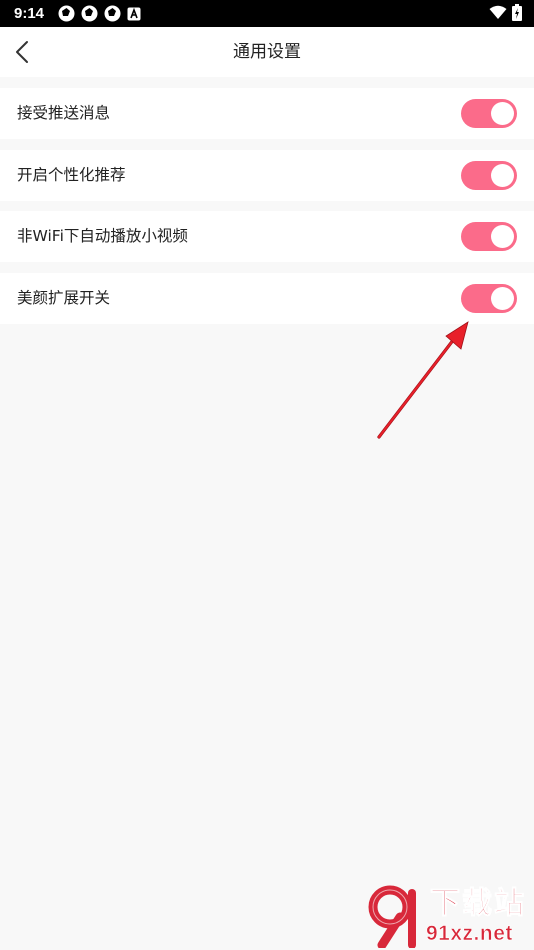 This screenshot has width=534, height=950. Describe the element at coordinates (517, 12) in the screenshot. I see `battery-charging-icon` at that location.